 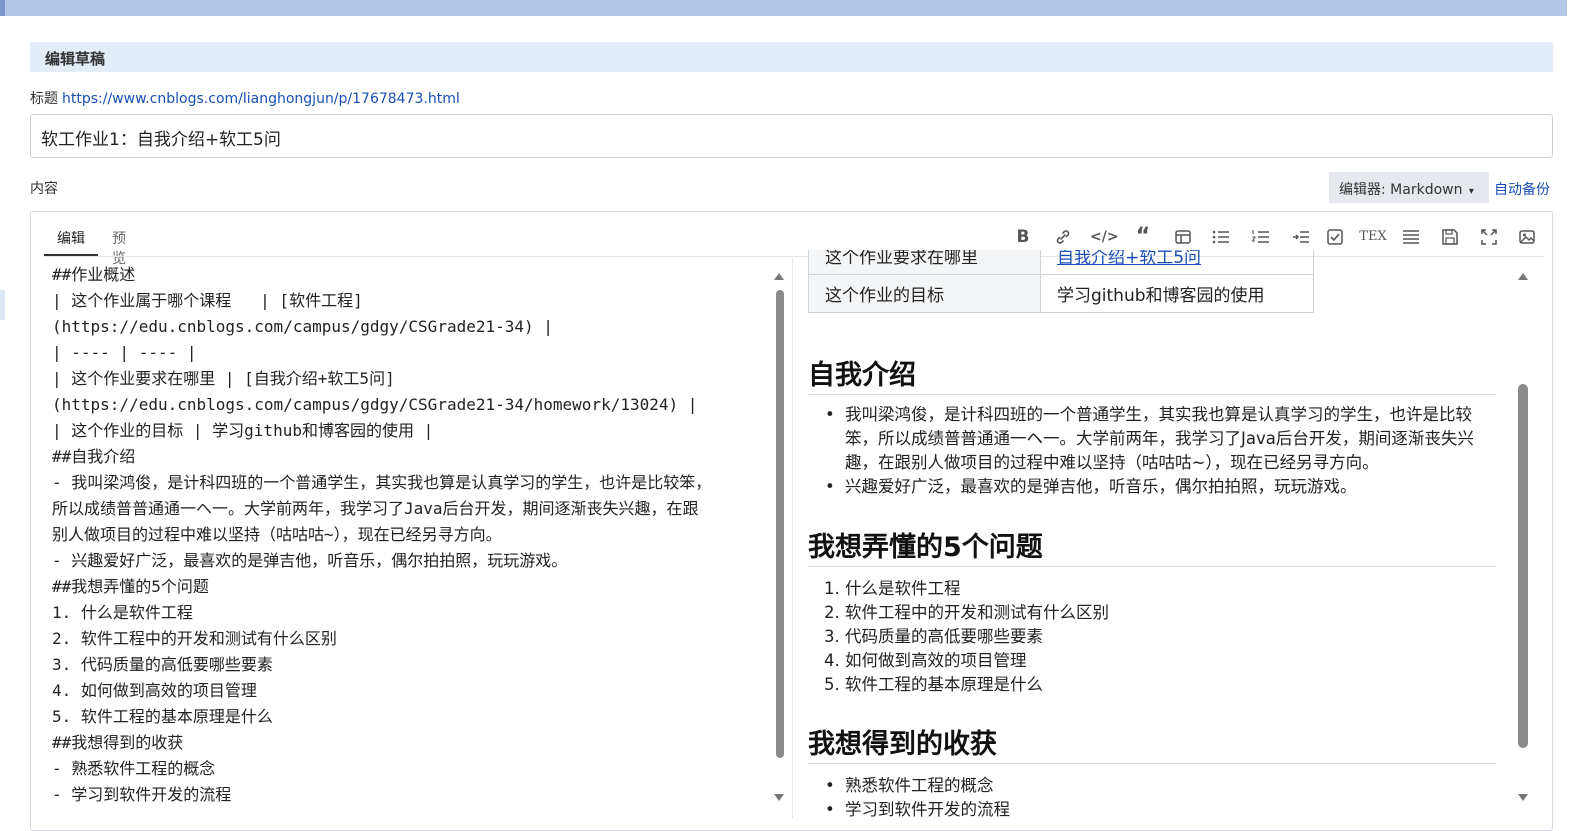 What do you see at coordinates (1152, 743) in the screenshot?
I see `preview-heading-gains: 我想得到的收获` at bounding box center [1152, 743].